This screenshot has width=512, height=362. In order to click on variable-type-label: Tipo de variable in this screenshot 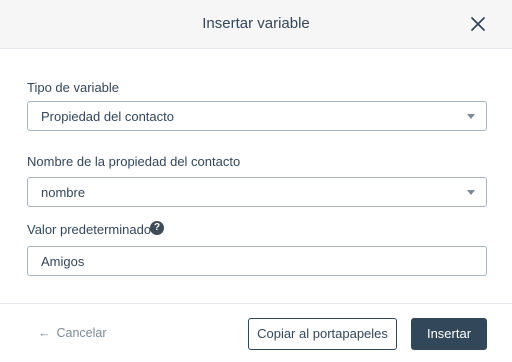, I will do `click(73, 87)`.